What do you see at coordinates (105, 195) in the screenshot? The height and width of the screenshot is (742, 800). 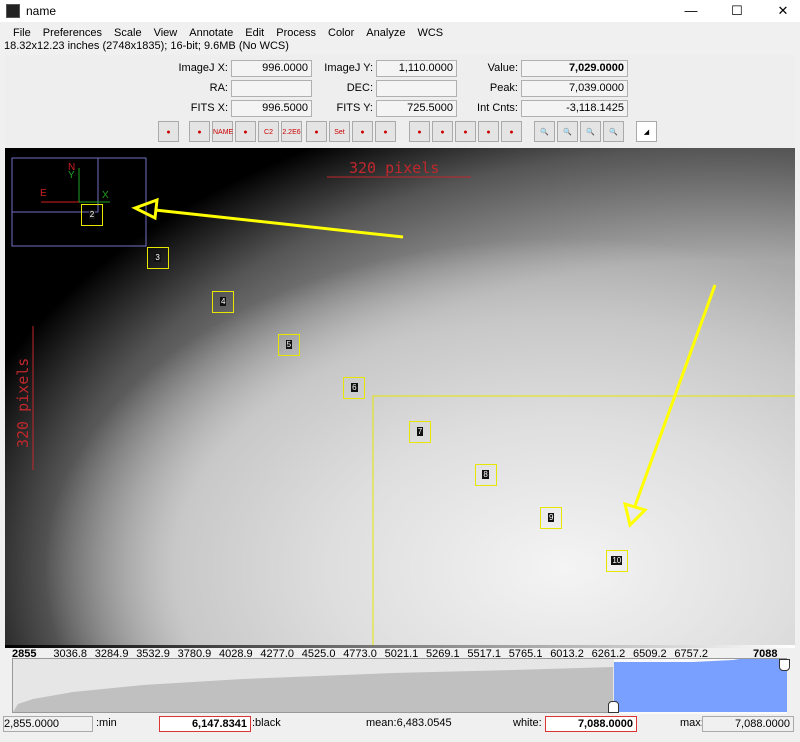 I see `compass-x: X` at bounding box center [105, 195].